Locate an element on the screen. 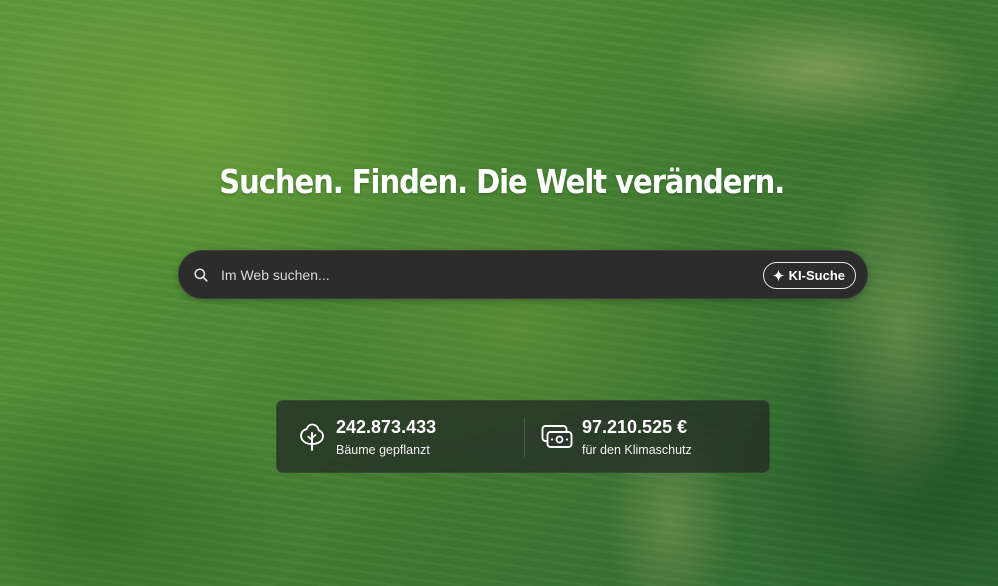 The width and height of the screenshot is (998, 586). climate-funding-amount: 97.210.525 € is located at coordinates (635, 427).